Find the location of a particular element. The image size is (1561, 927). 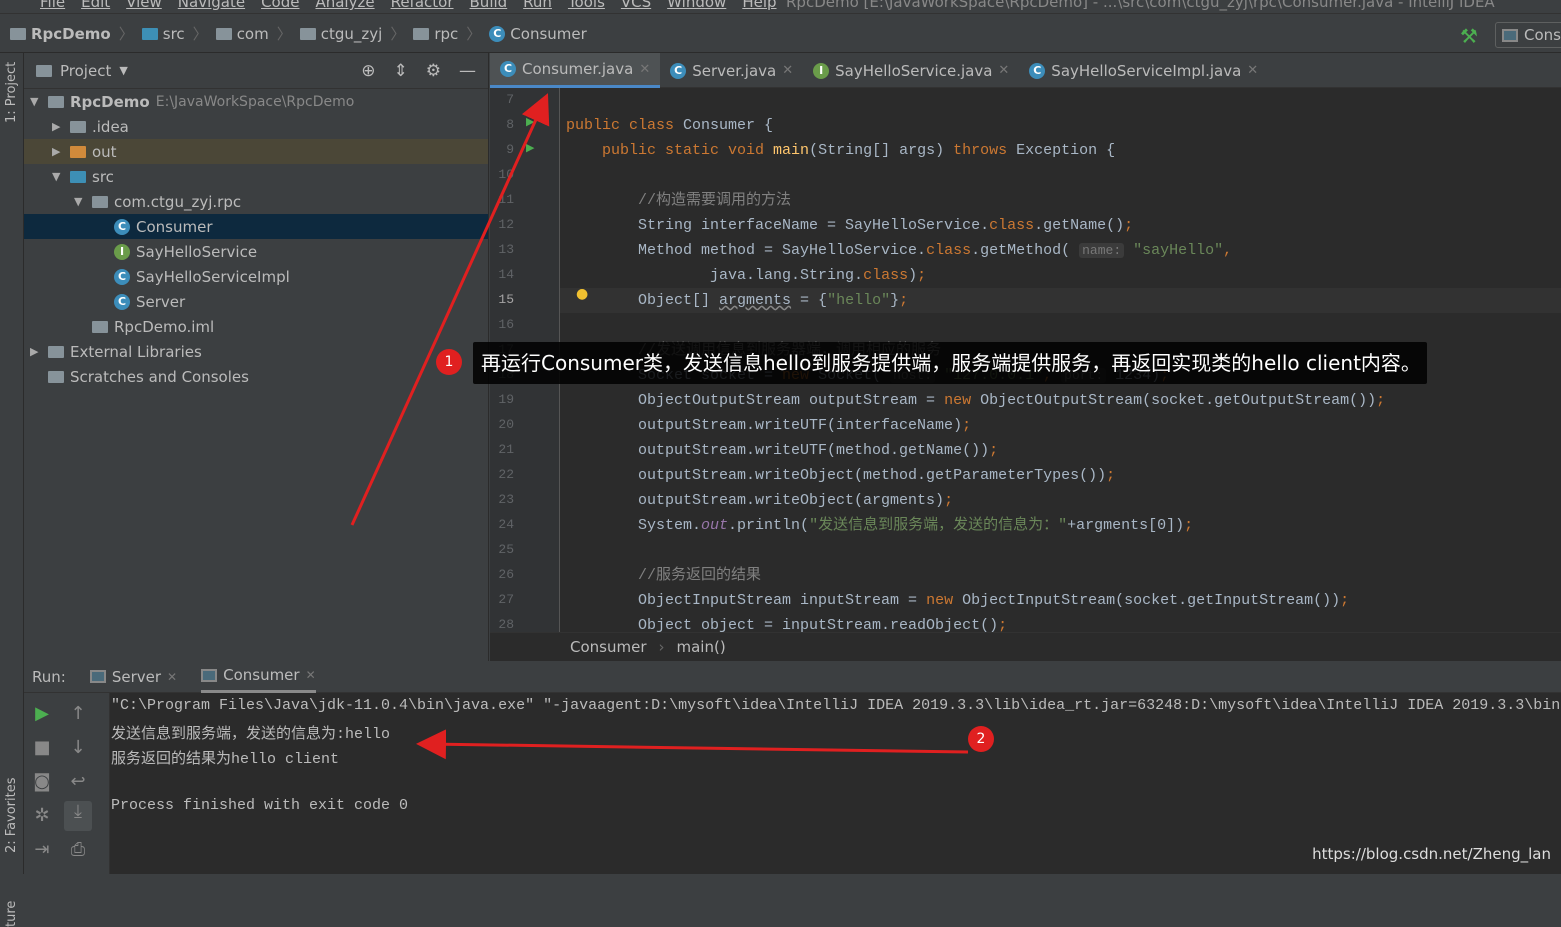

watermark: https://blog.csdn.net/Zheng_lan is located at coordinates (1431, 854).